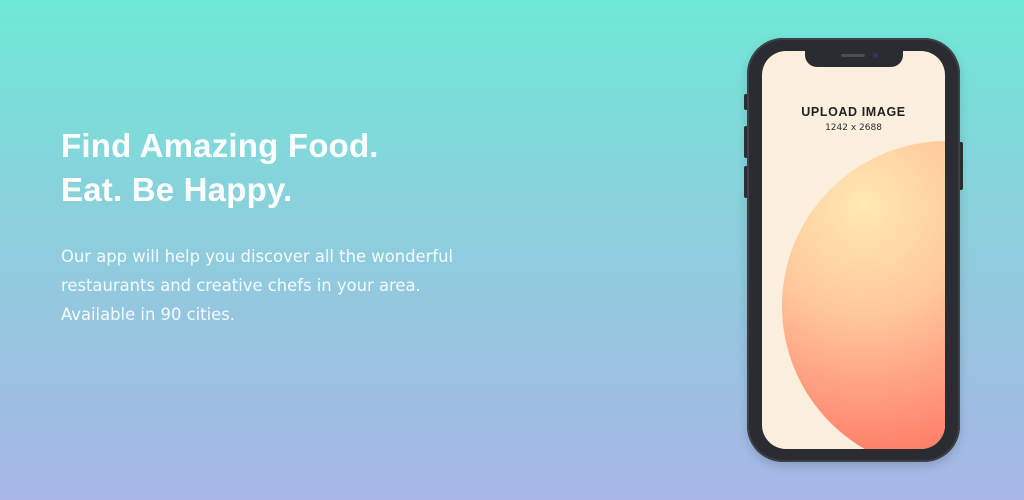  I want to click on upload-image-placeholder: UPLOAD IMAGE 1242 x 2688, so click(853, 119).